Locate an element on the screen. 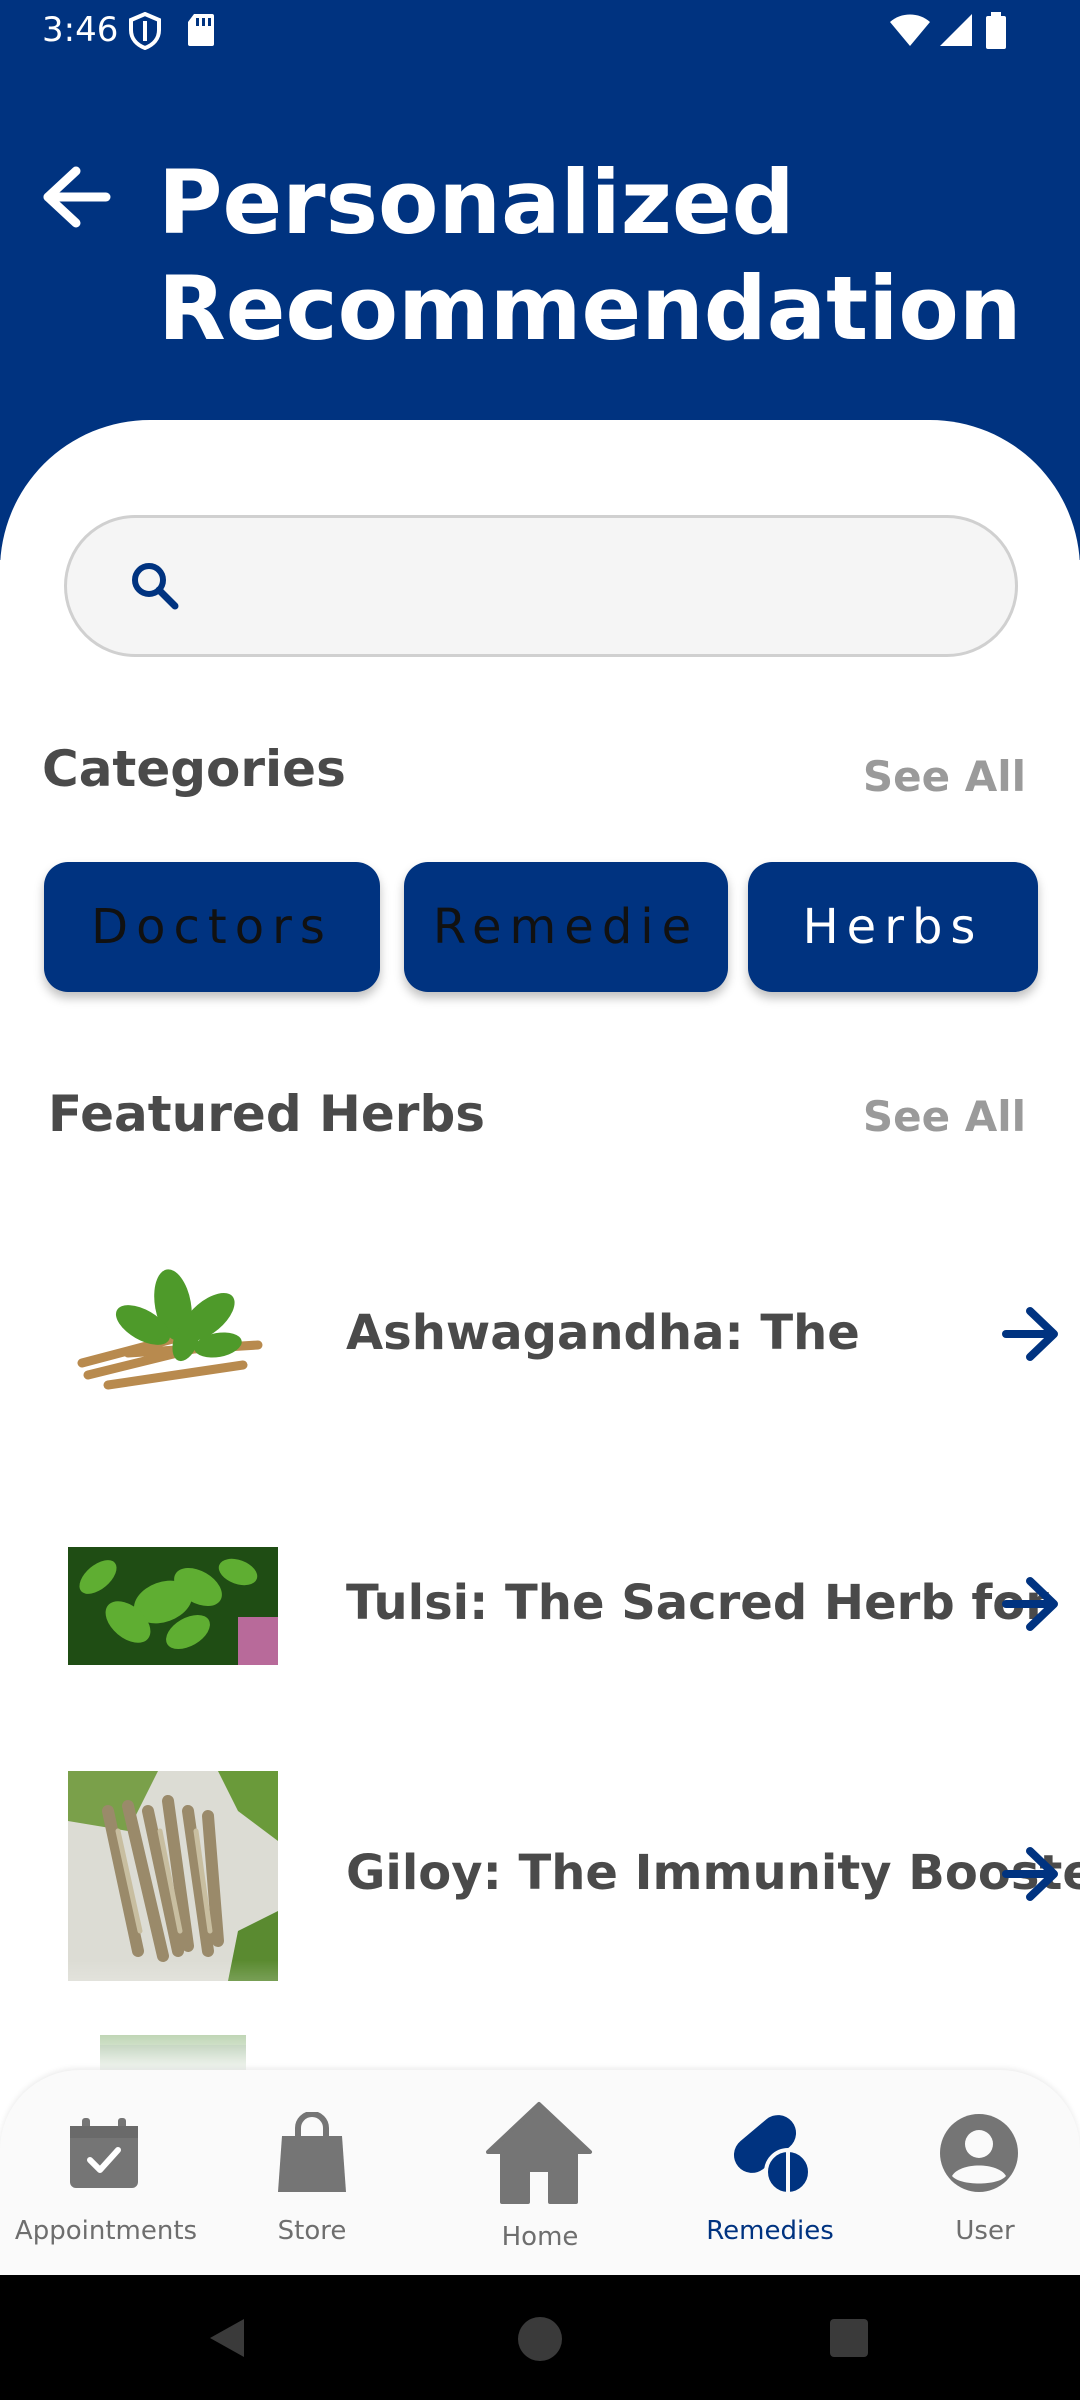  category-chip-herbs: Herbs is located at coordinates (893, 927).